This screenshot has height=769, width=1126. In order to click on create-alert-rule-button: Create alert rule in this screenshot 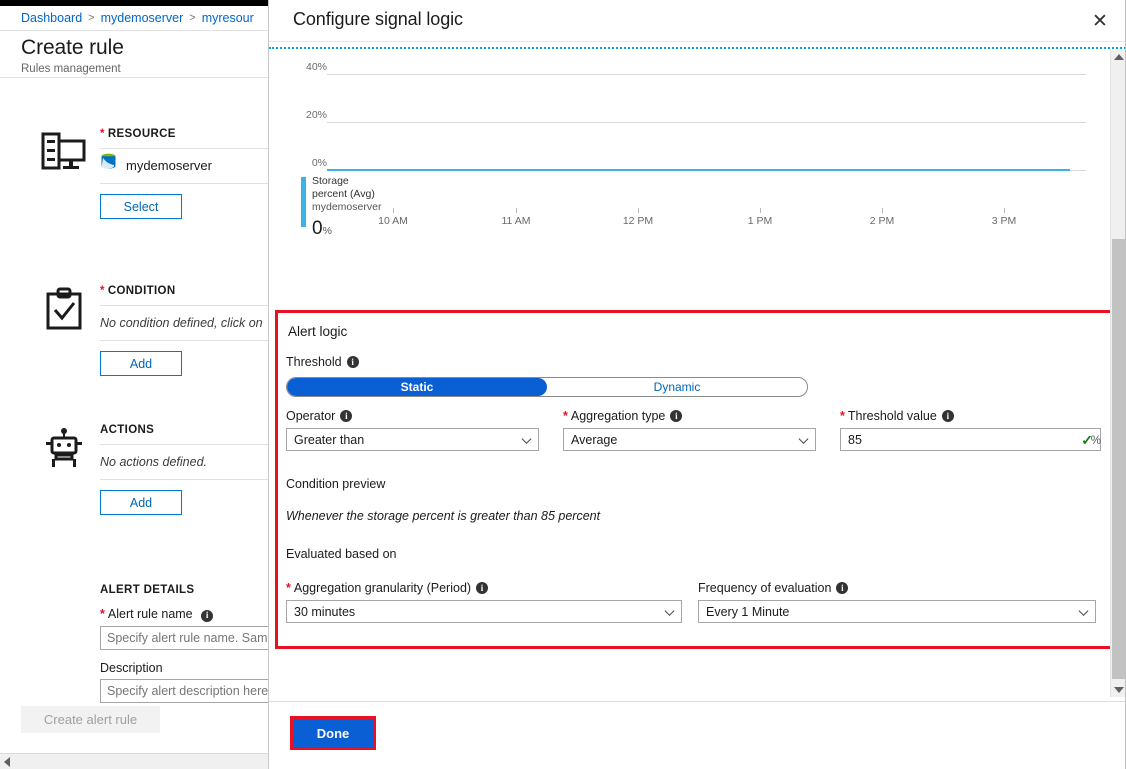, I will do `click(90, 719)`.